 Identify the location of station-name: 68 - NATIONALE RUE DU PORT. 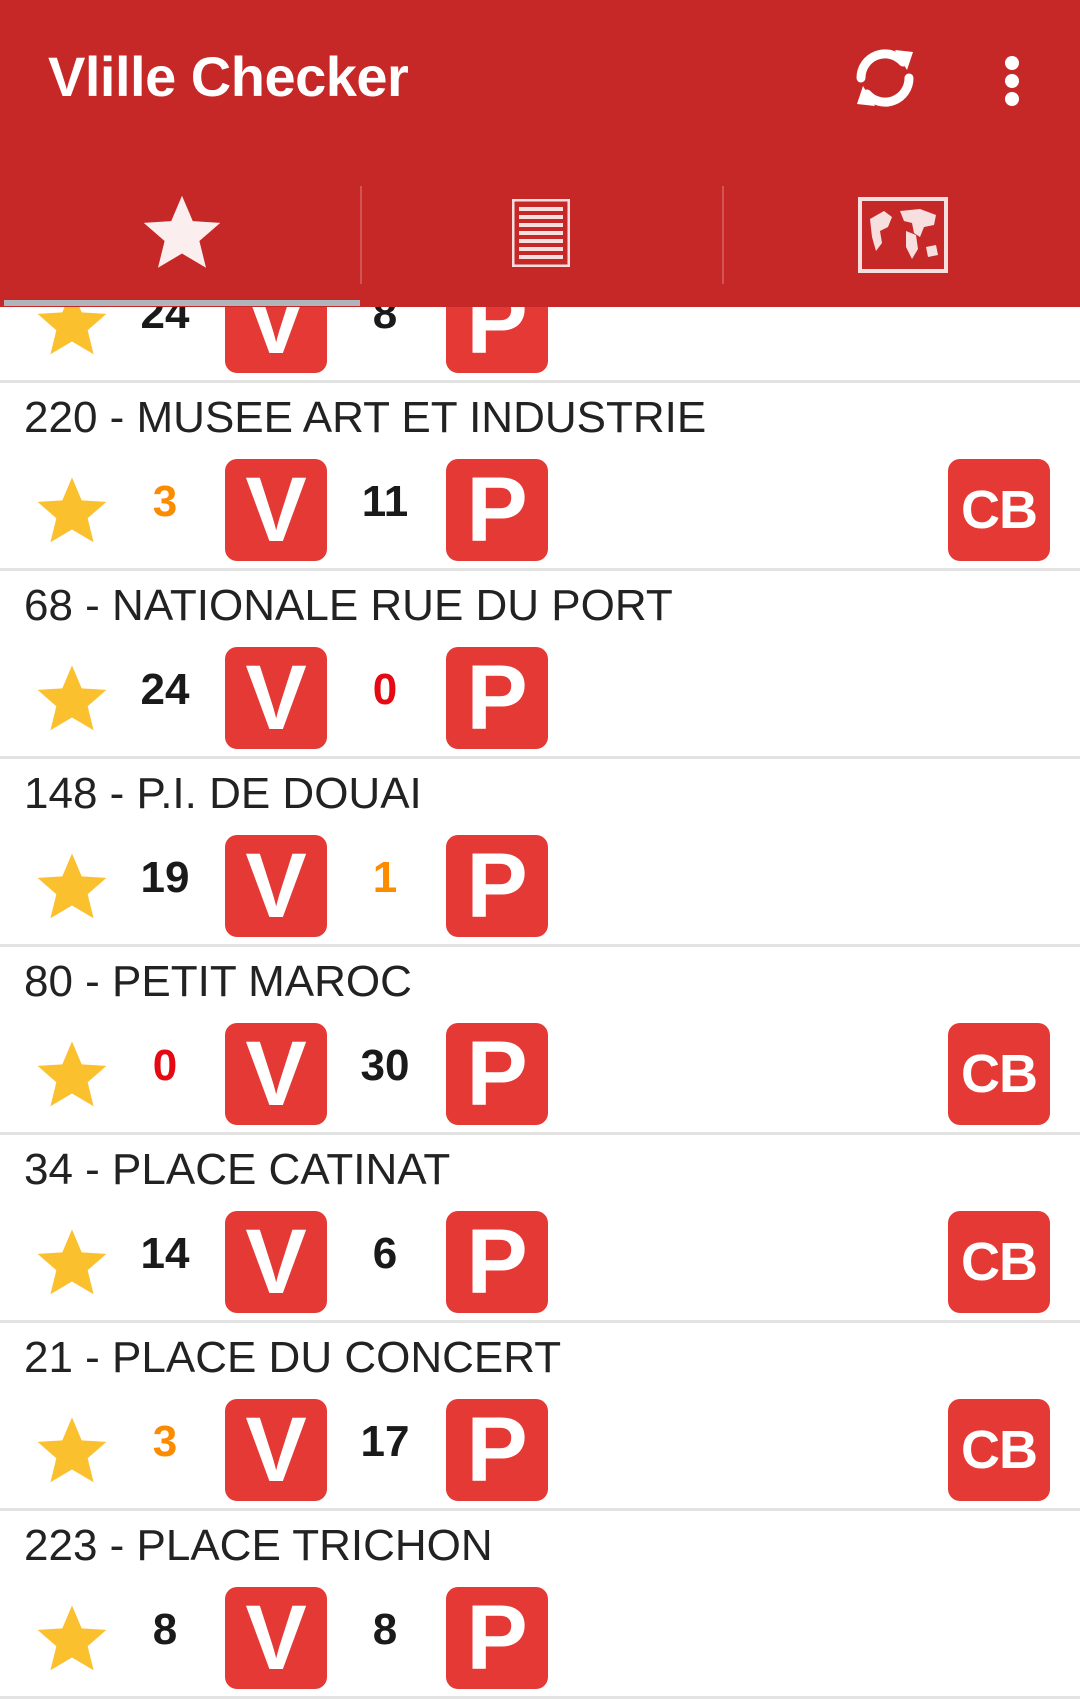
(348, 605).